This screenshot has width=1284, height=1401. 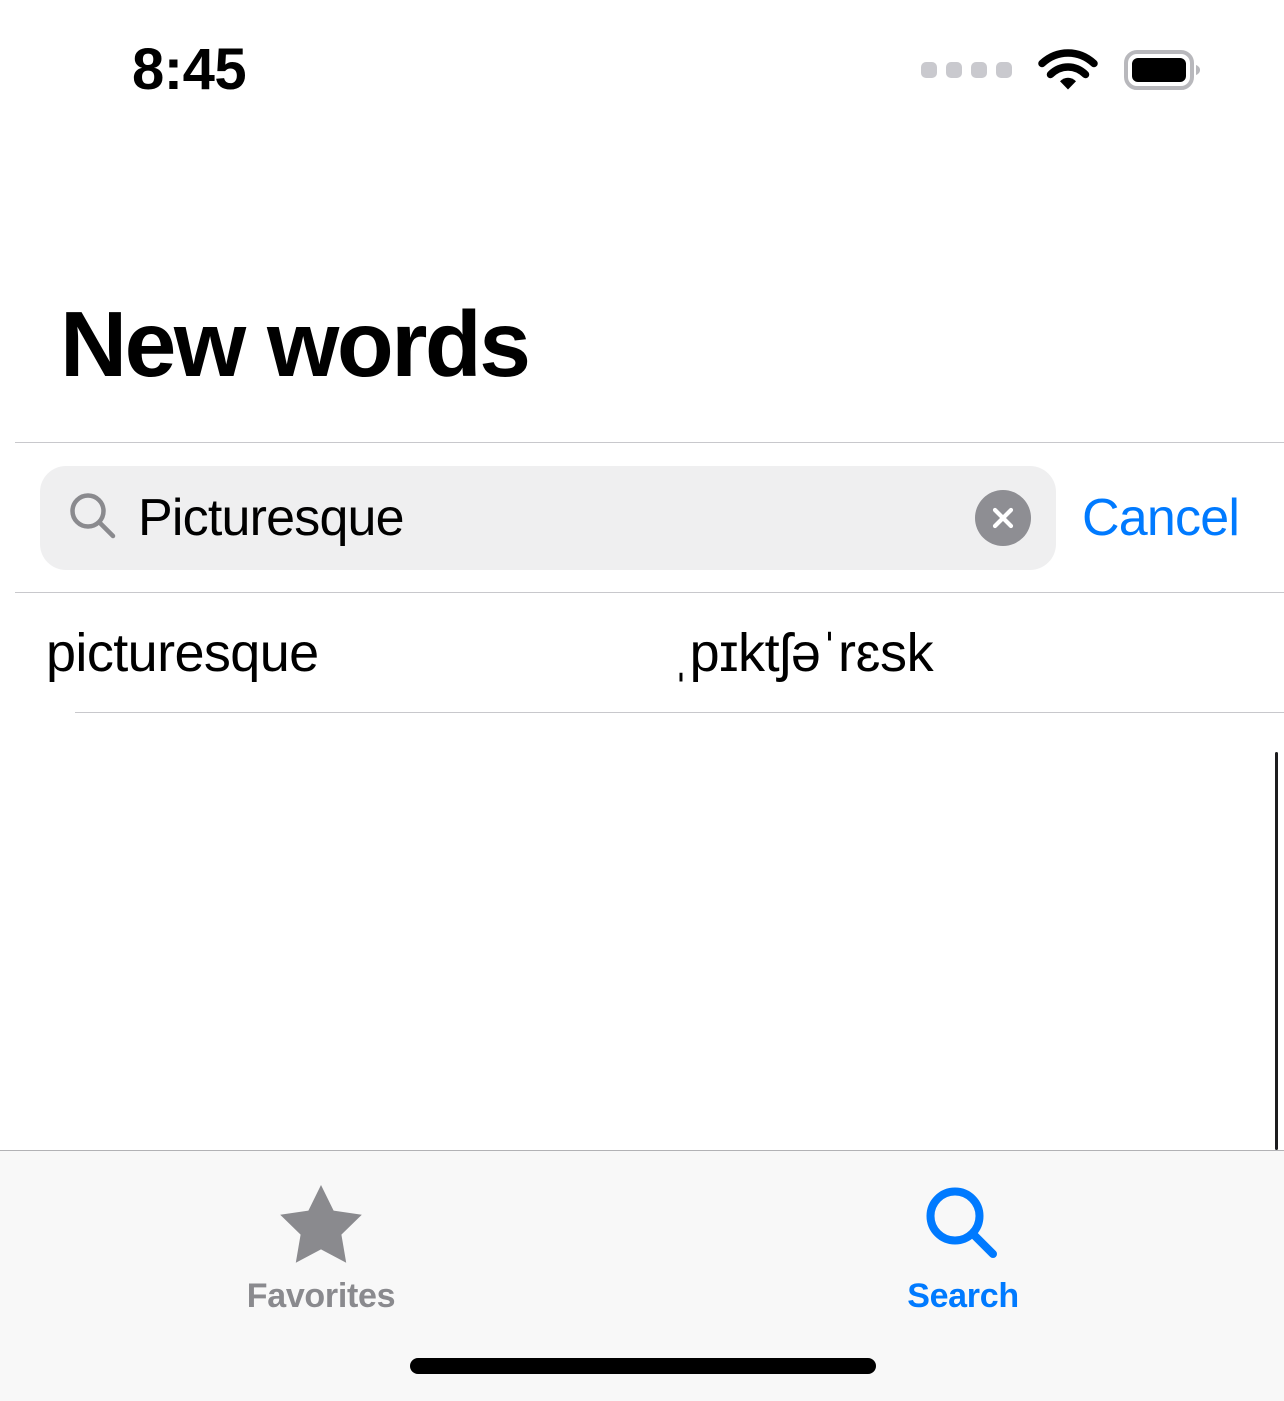 What do you see at coordinates (548, 518) in the screenshot?
I see `search-input: Picturesque` at bounding box center [548, 518].